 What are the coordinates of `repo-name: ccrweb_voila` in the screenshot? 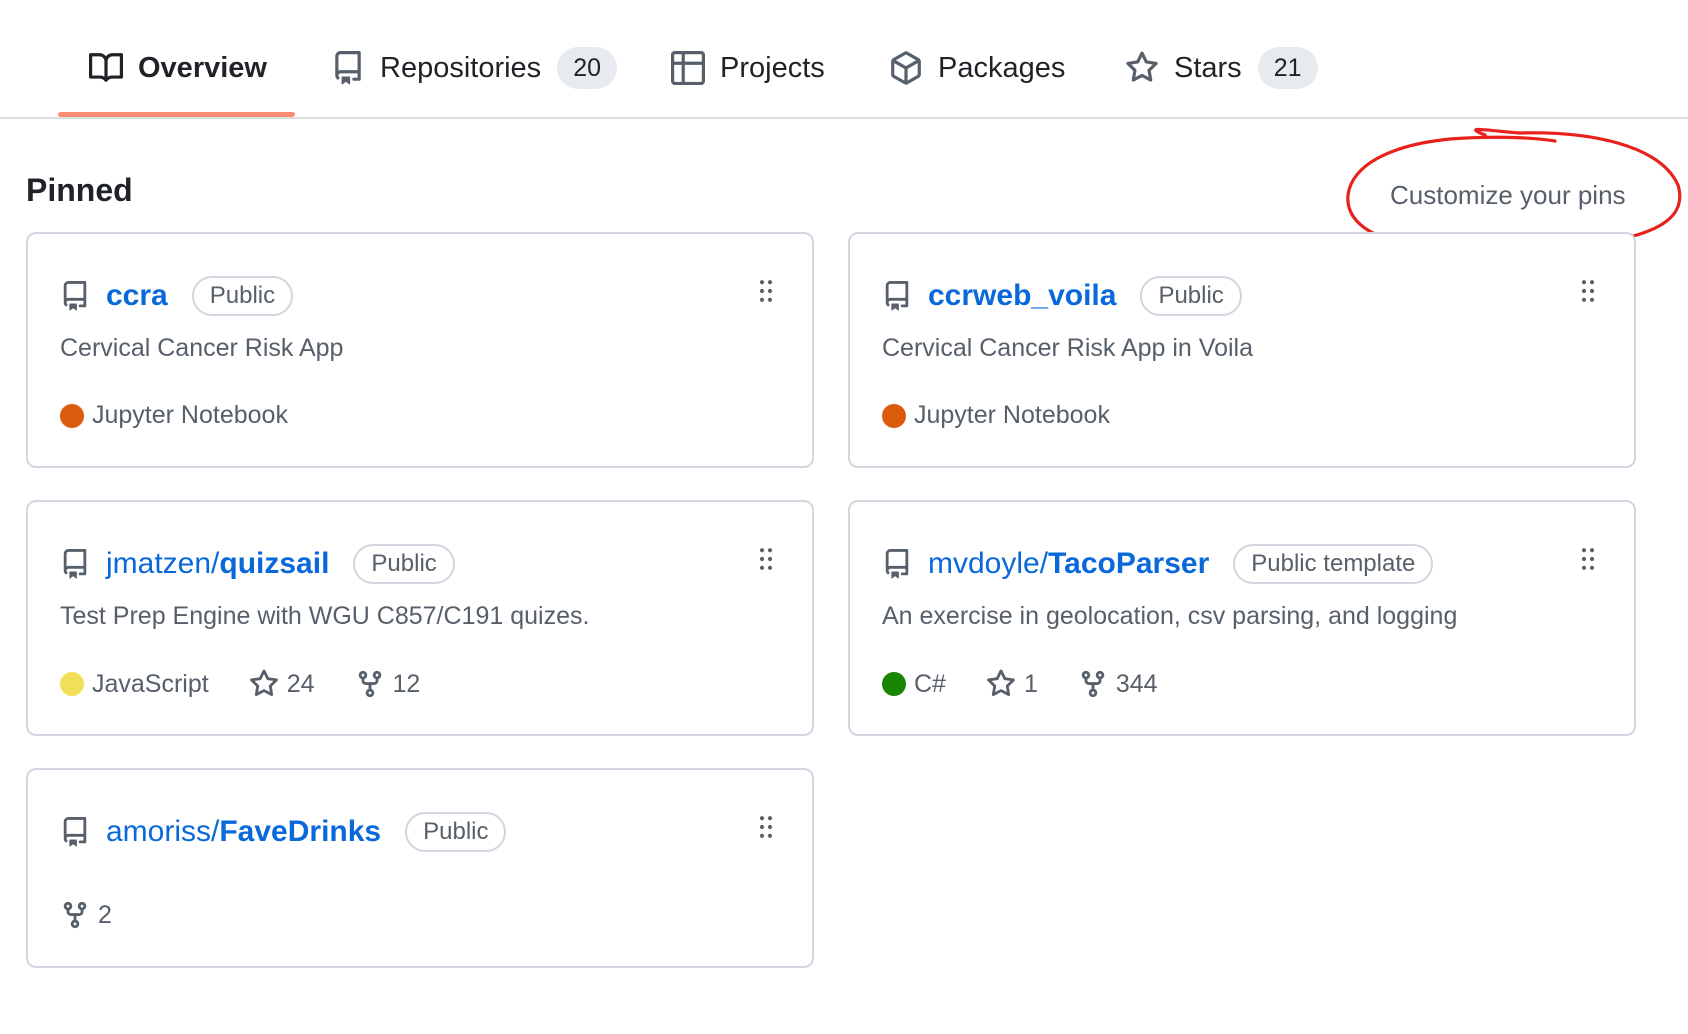 It's located at (1022, 295).